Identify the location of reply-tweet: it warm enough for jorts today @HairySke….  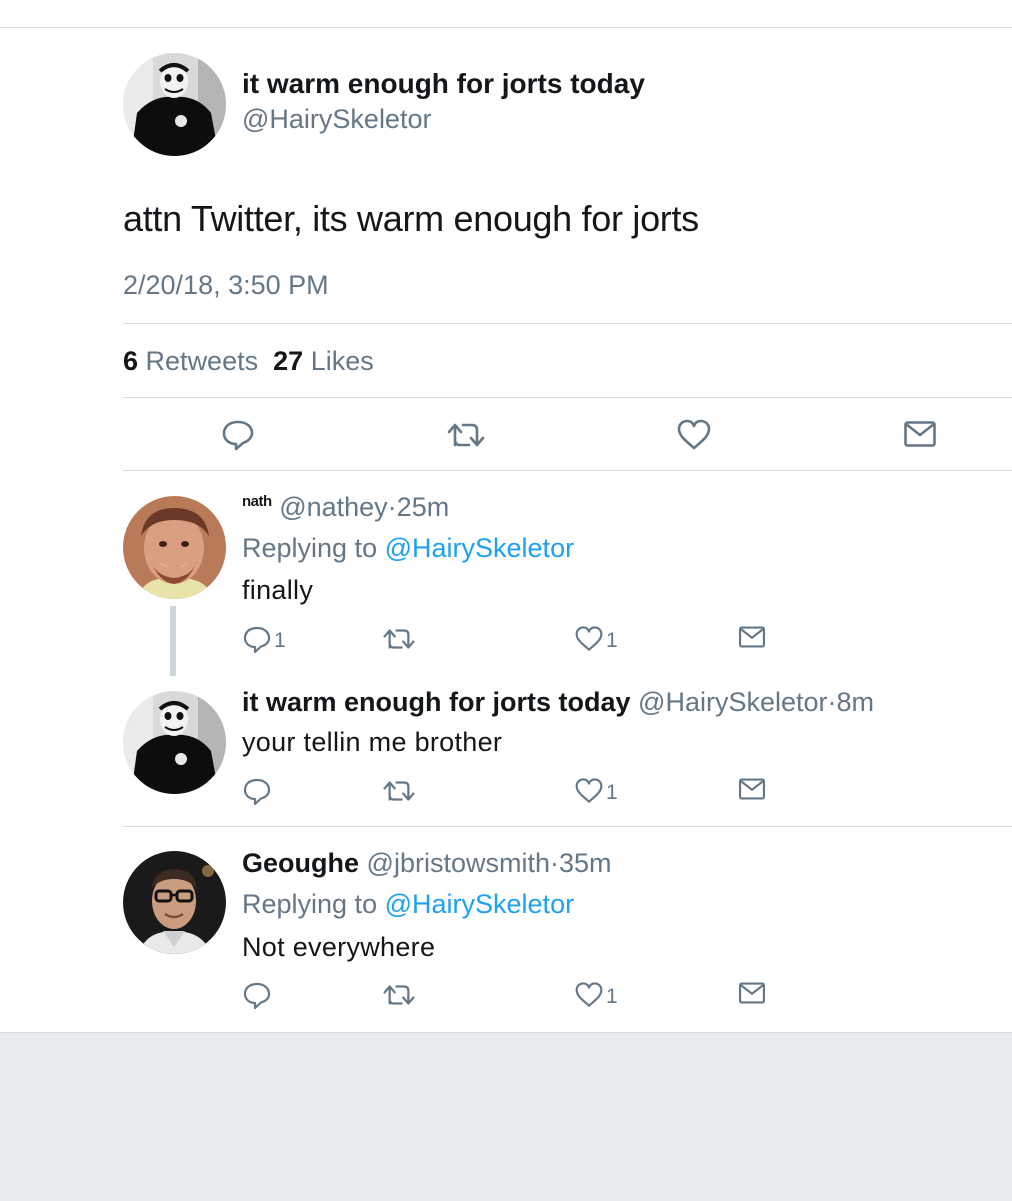
(506, 751).